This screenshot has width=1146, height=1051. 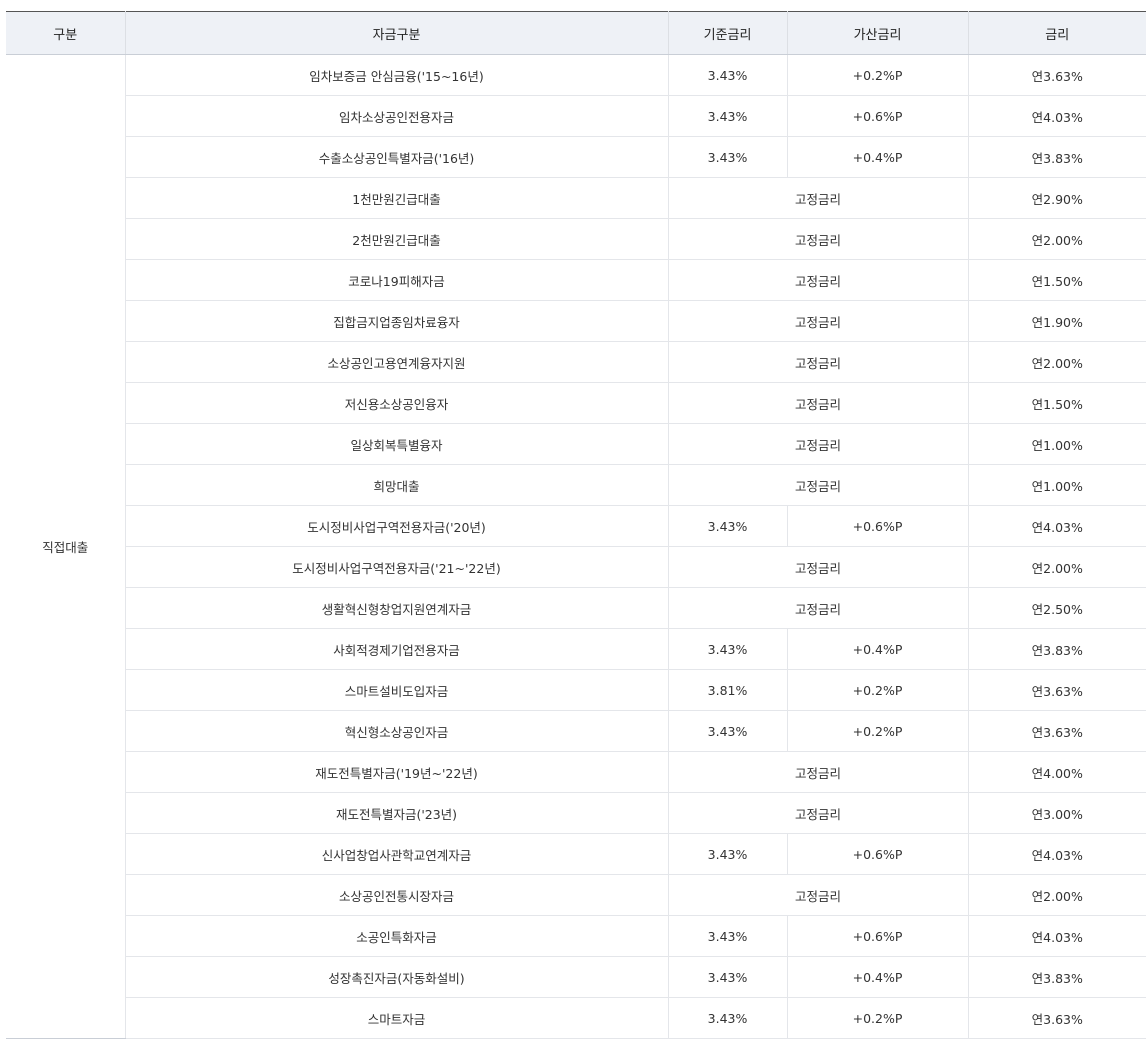 I want to click on table-row: 스마트자금 3.43% +0.2%P 연3.63%, so click(x=576, y=1018).